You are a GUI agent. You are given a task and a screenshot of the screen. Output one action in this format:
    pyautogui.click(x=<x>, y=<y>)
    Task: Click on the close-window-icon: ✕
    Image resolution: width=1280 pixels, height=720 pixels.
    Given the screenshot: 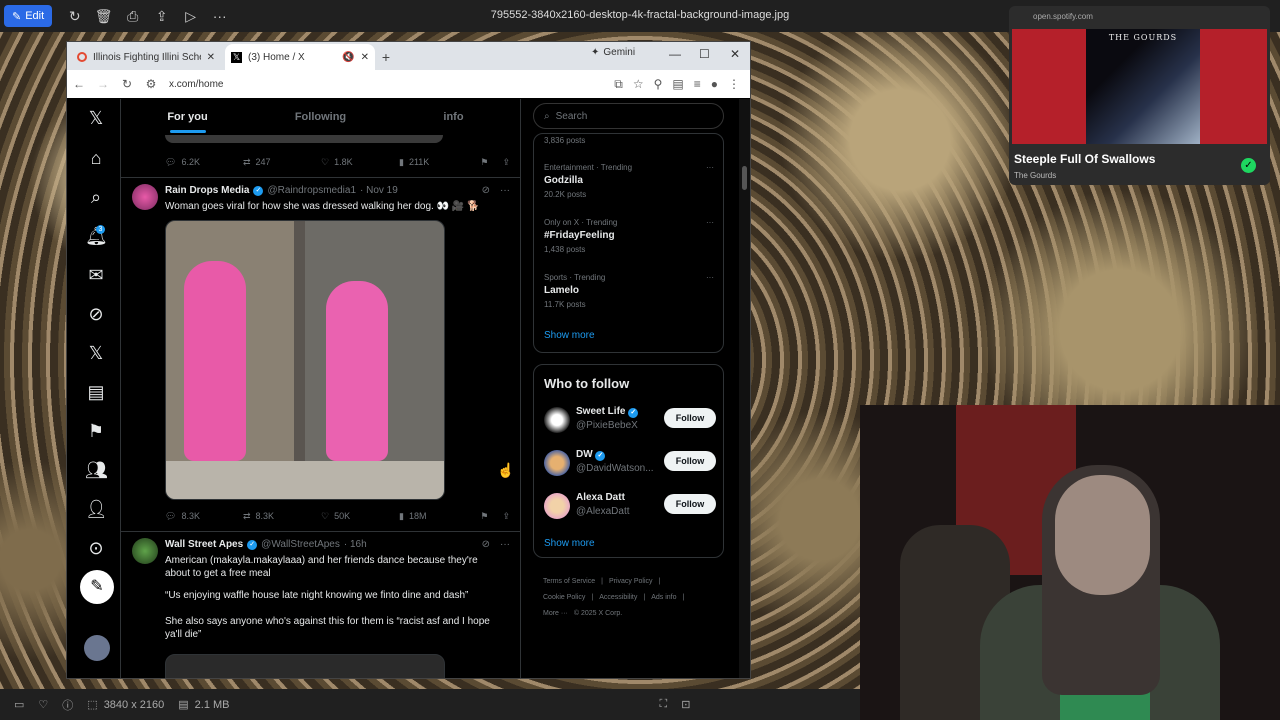 What is the action you would take?
    pyautogui.click(x=735, y=54)
    